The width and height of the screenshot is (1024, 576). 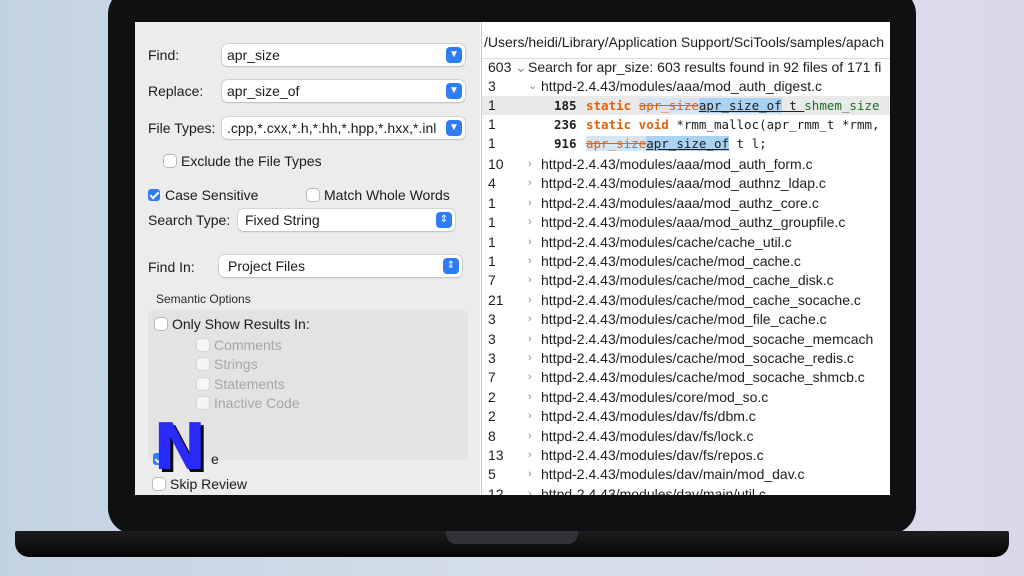 I want to click on file-row: 8 › httpd-2.4.43/modules/dav/fs/lock.c, so click(x=686, y=436).